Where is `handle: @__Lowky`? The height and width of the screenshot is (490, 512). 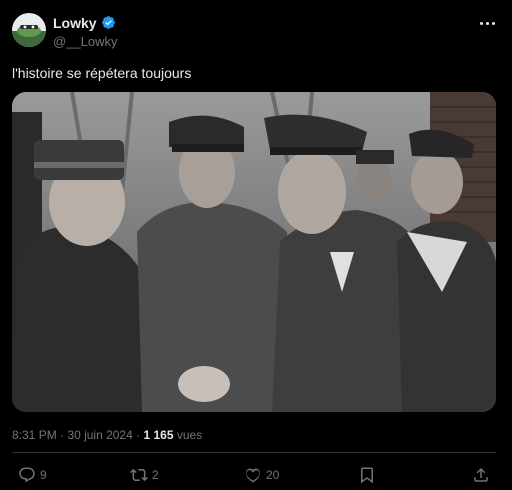 handle: @__Lowky is located at coordinates (85, 41).